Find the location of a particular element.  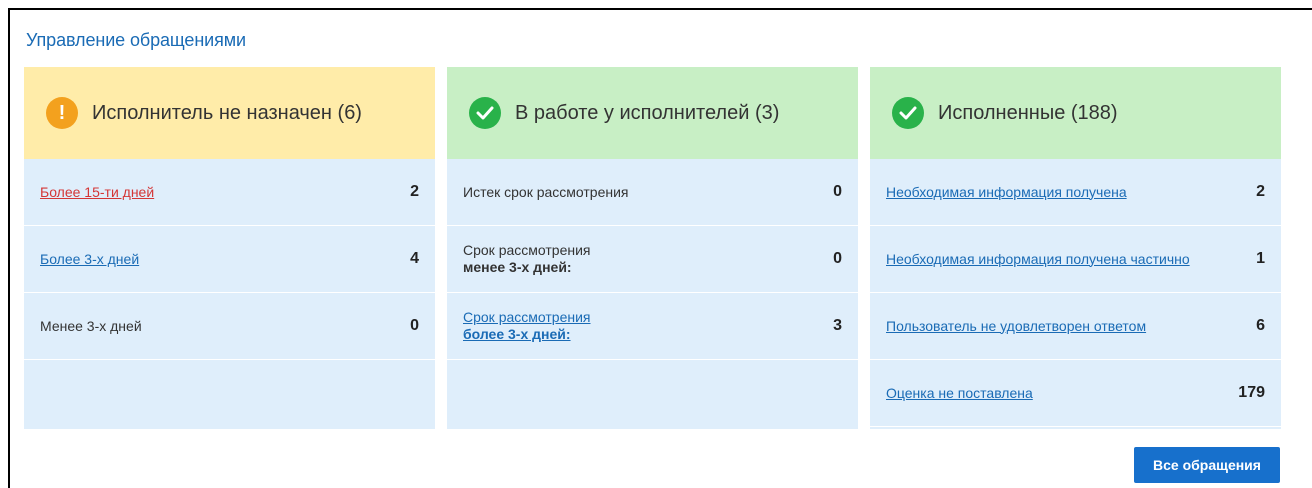

over-3-days-link: Более 3-х дней is located at coordinates (89, 259).